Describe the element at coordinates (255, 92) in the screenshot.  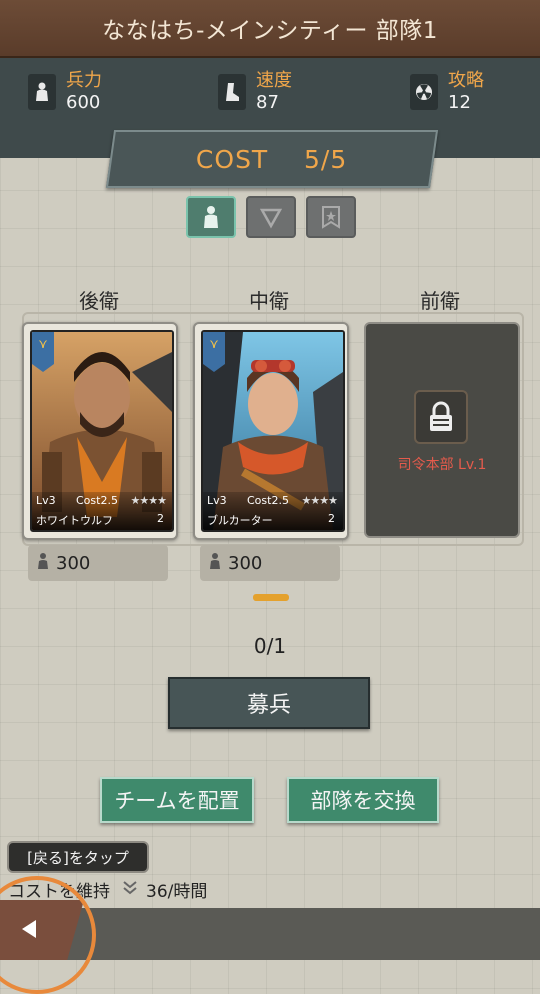
I see `stat-speed: 速度 87` at that location.